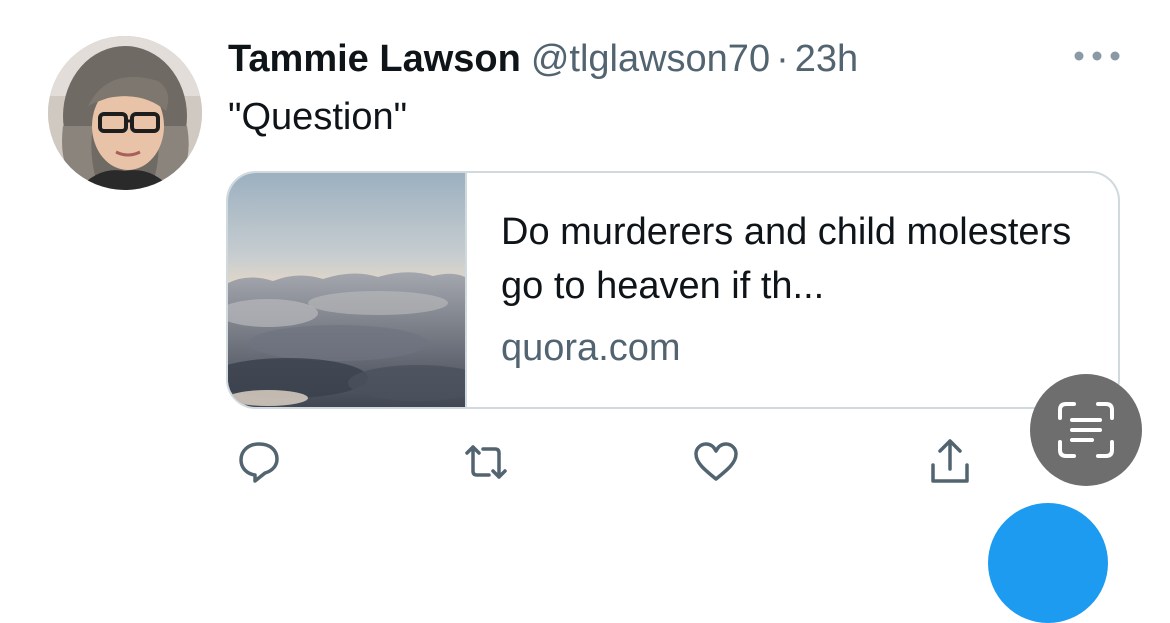  I want to click on more-options-button, so click(1097, 56).